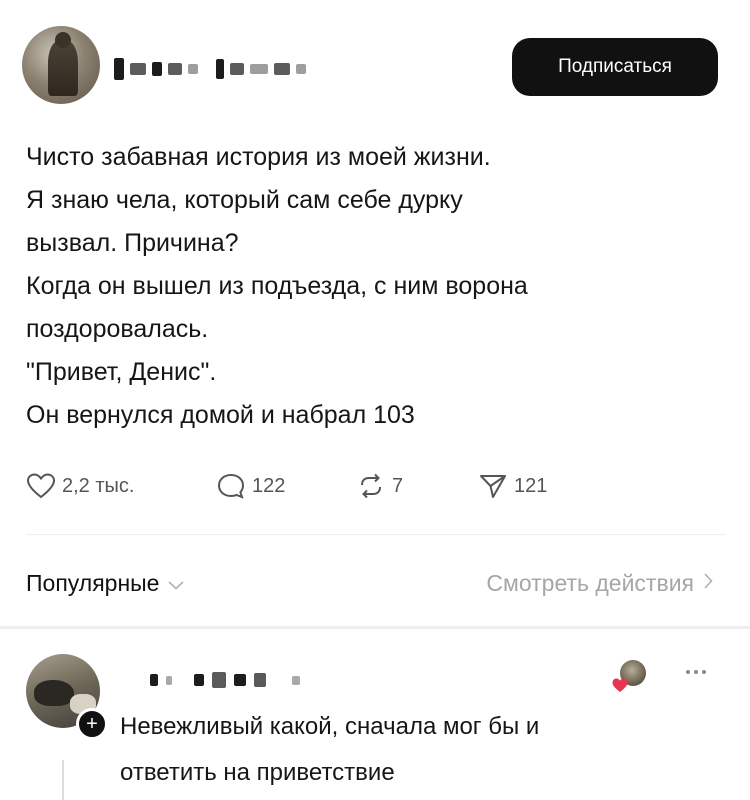 The width and height of the screenshot is (750, 800). Describe the element at coordinates (98, 485) in the screenshot. I see `like-count: 2,2 тыс.` at that location.